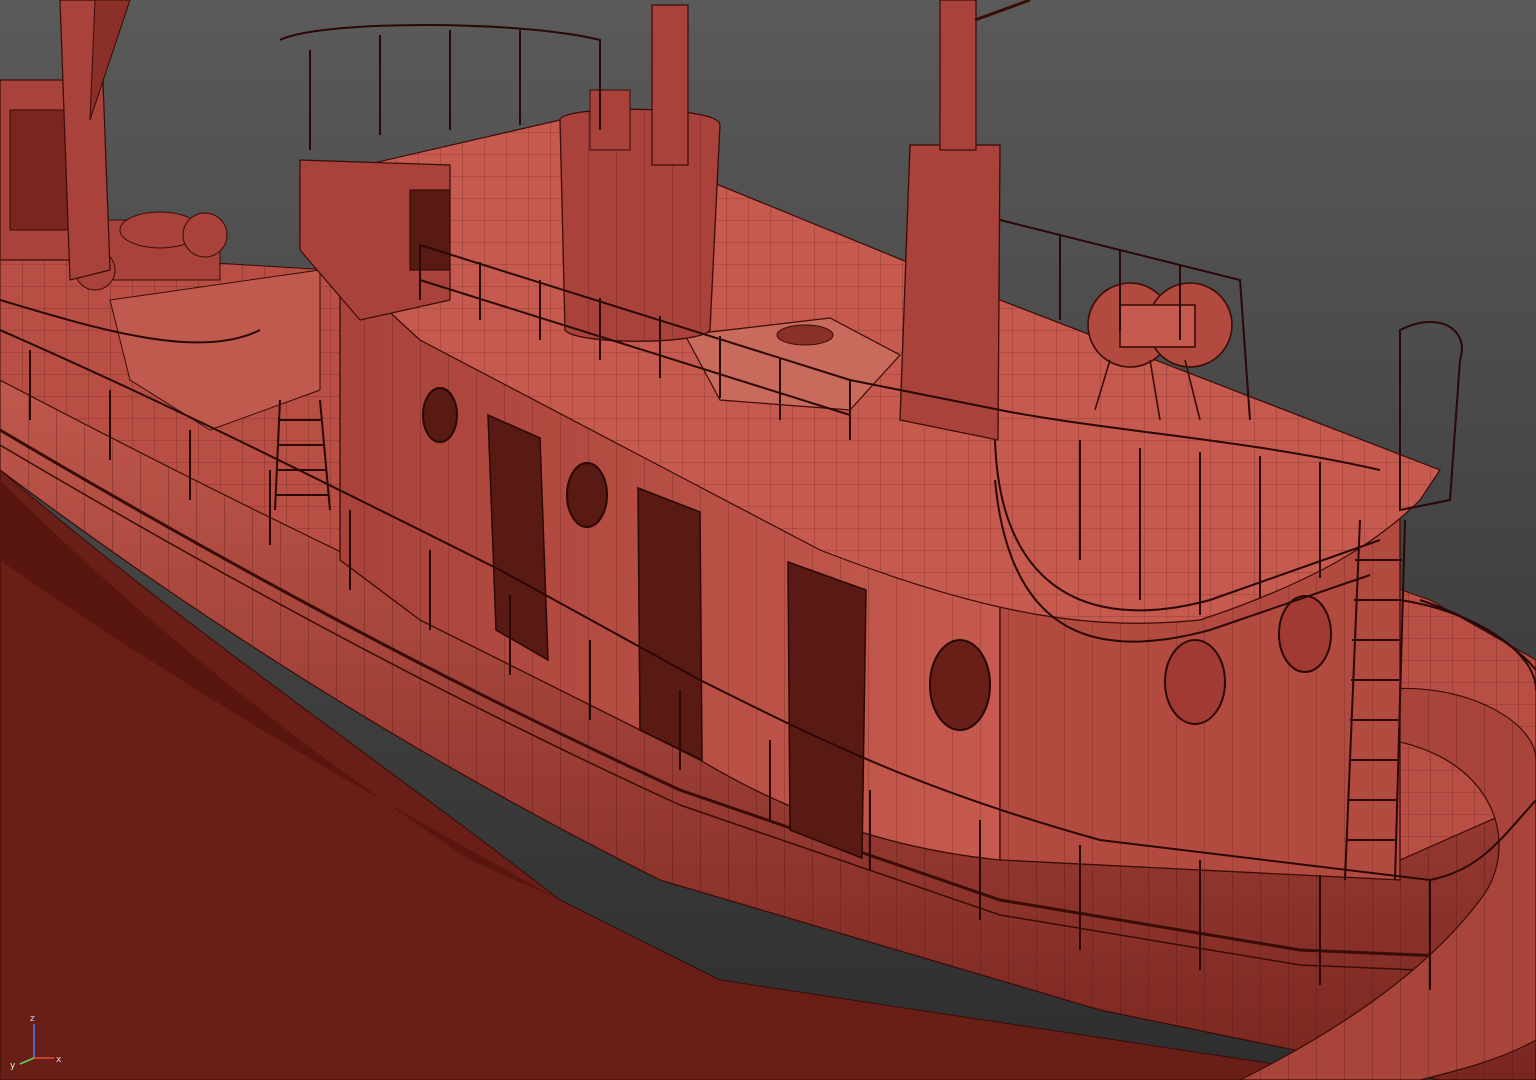  What do you see at coordinates (36, 1042) in the screenshot?
I see `axis-gizmo: z x y` at bounding box center [36, 1042].